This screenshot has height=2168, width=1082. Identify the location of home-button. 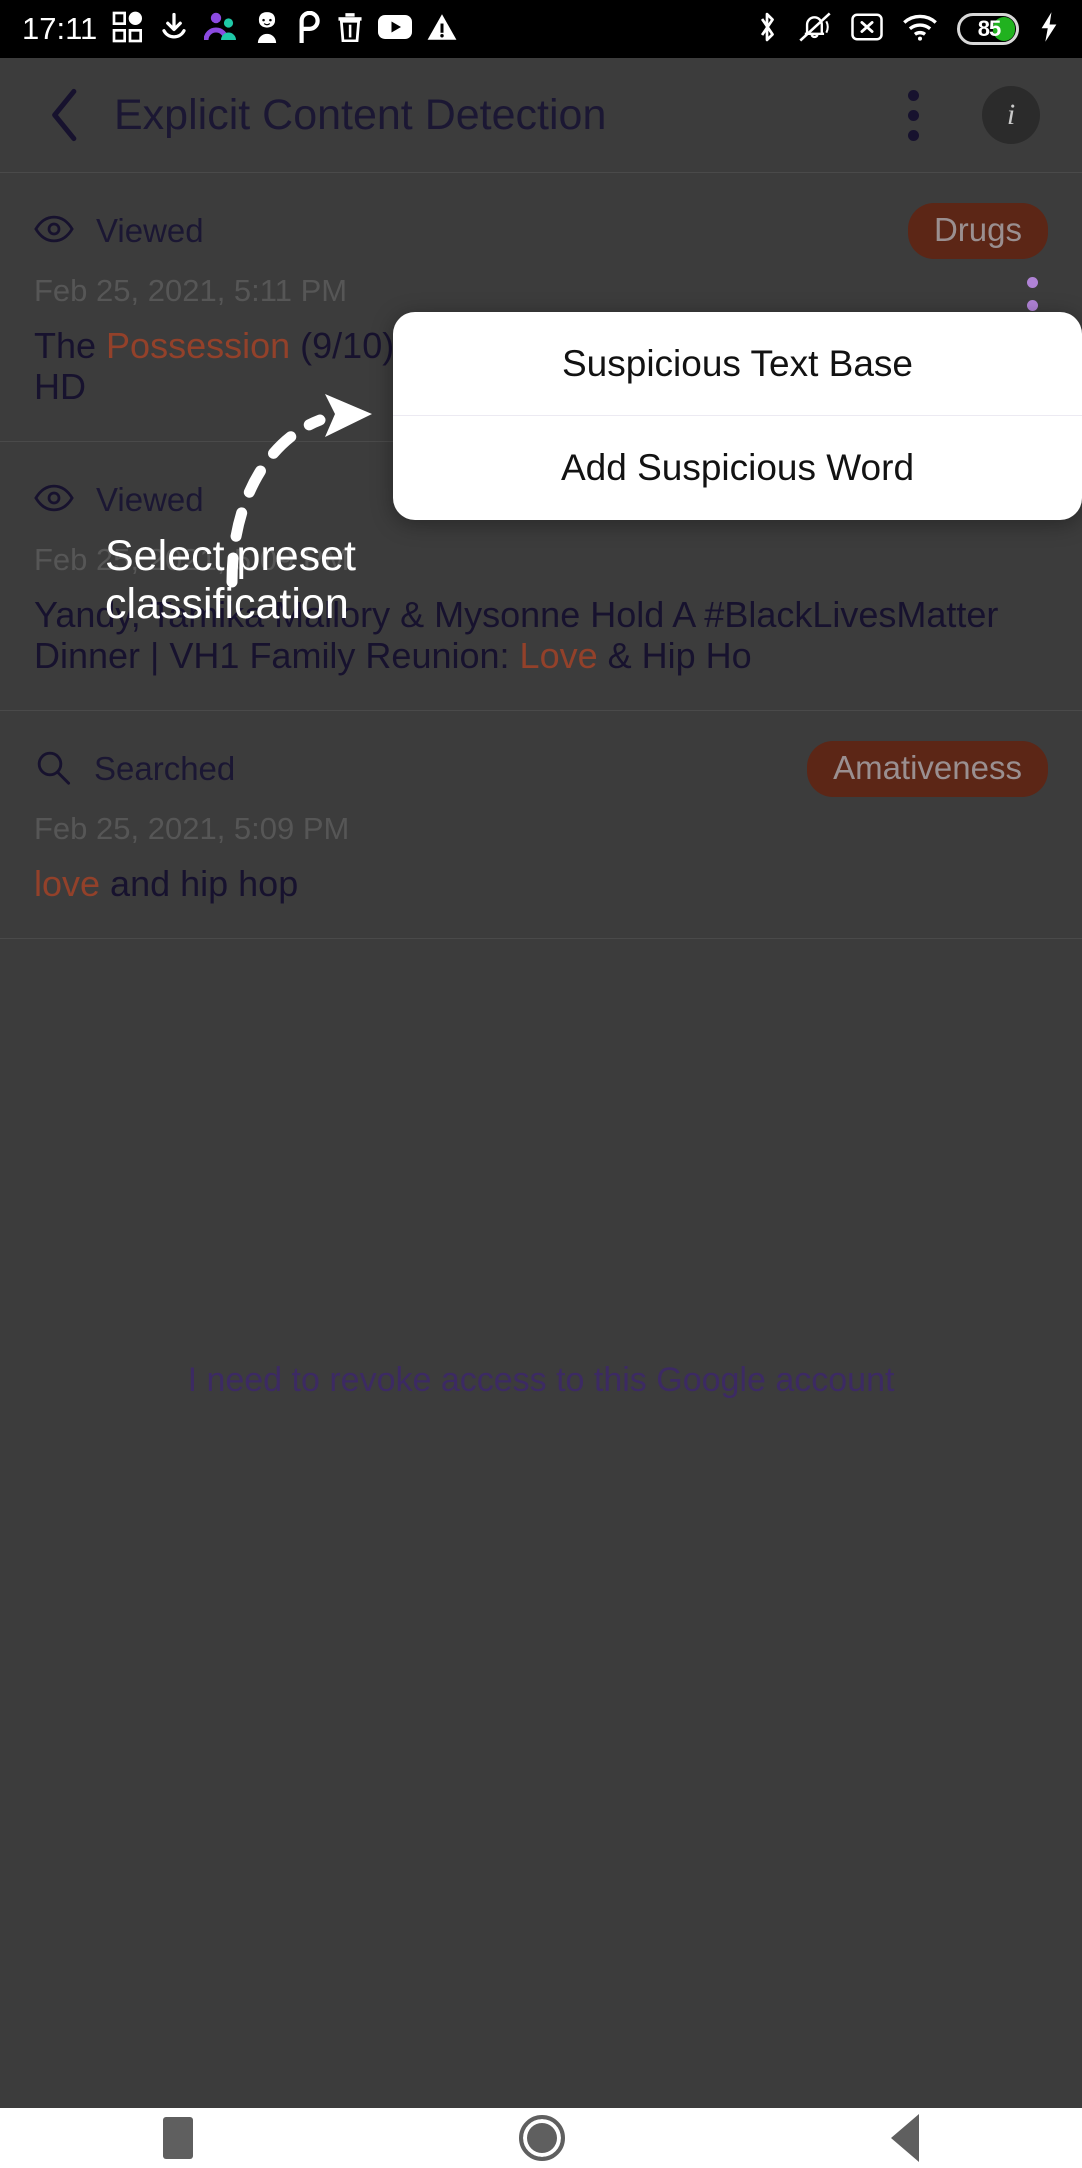
(542, 2138).